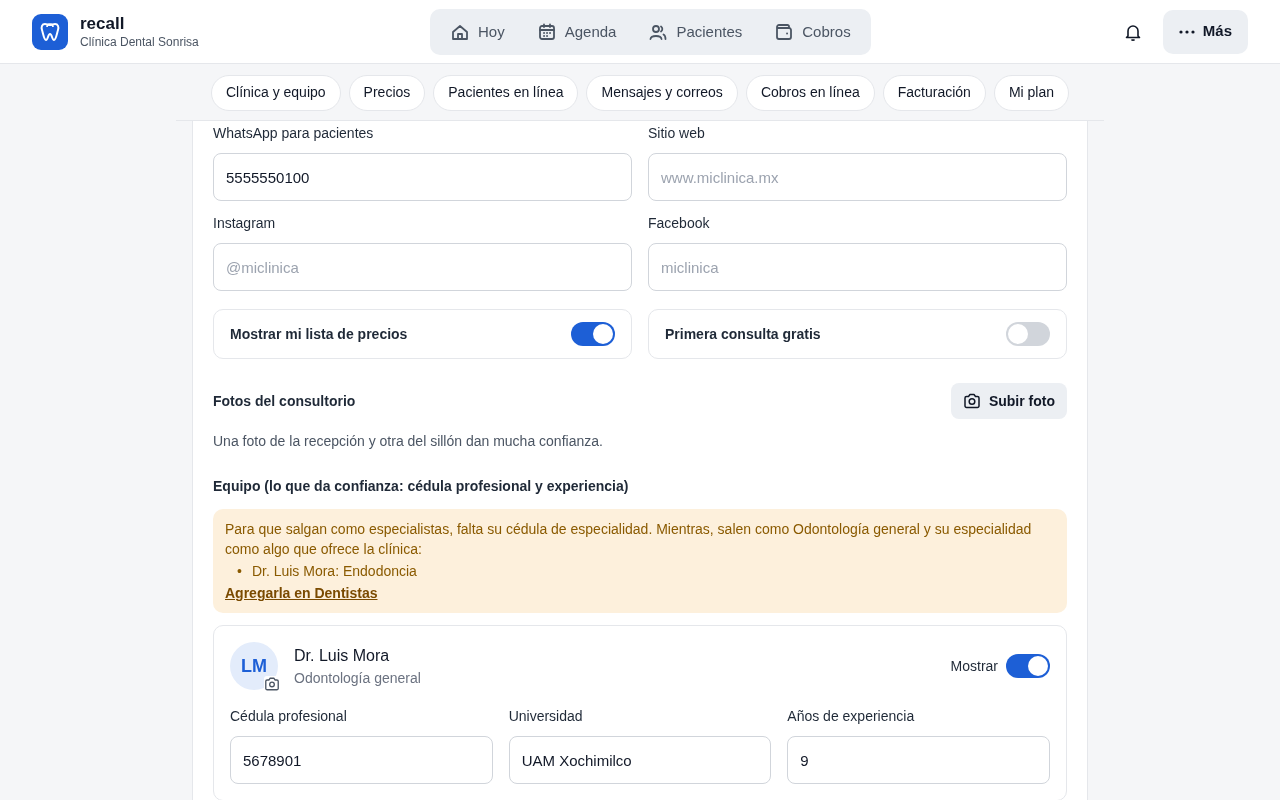 This screenshot has width=1280, height=800. What do you see at coordinates (245, 223) in the screenshot?
I see `field-label: Instagram` at bounding box center [245, 223].